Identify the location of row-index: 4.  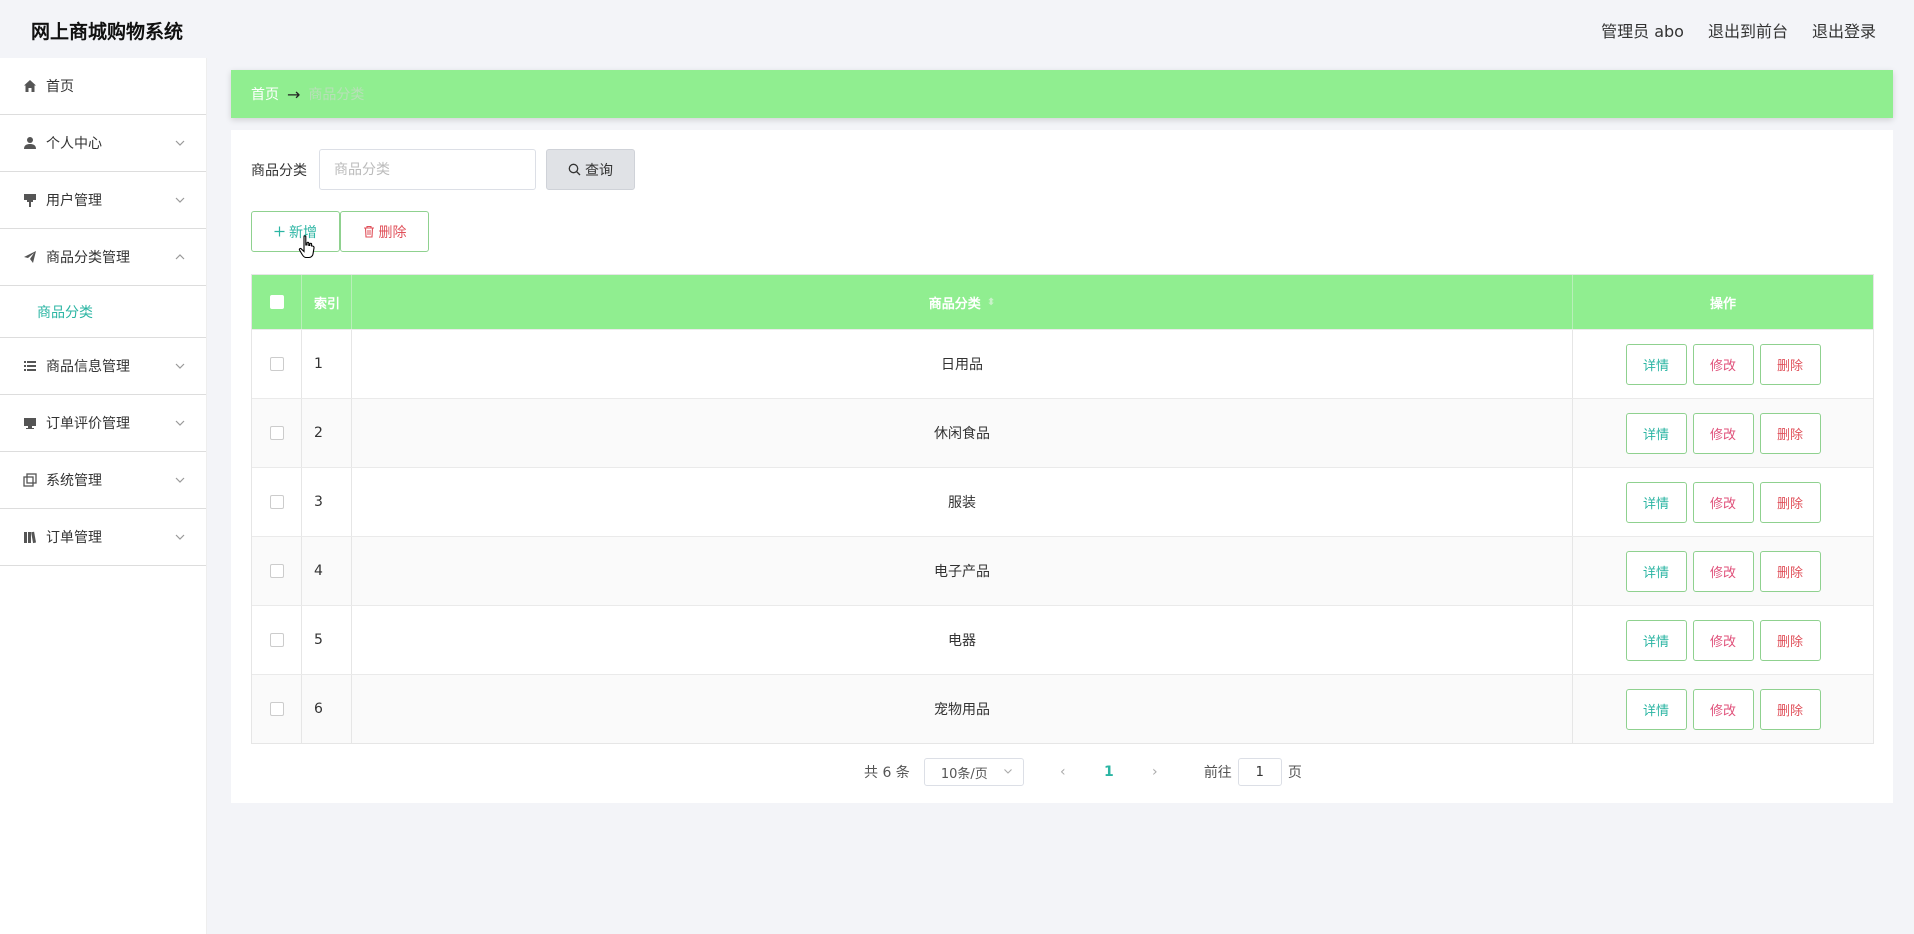
(327, 571).